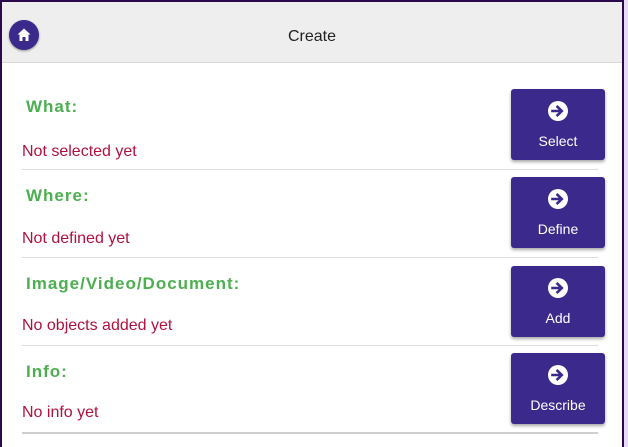 The width and height of the screenshot is (628, 447). What do you see at coordinates (558, 141) in the screenshot?
I see `select-button-label: Select` at bounding box center [558, 141].